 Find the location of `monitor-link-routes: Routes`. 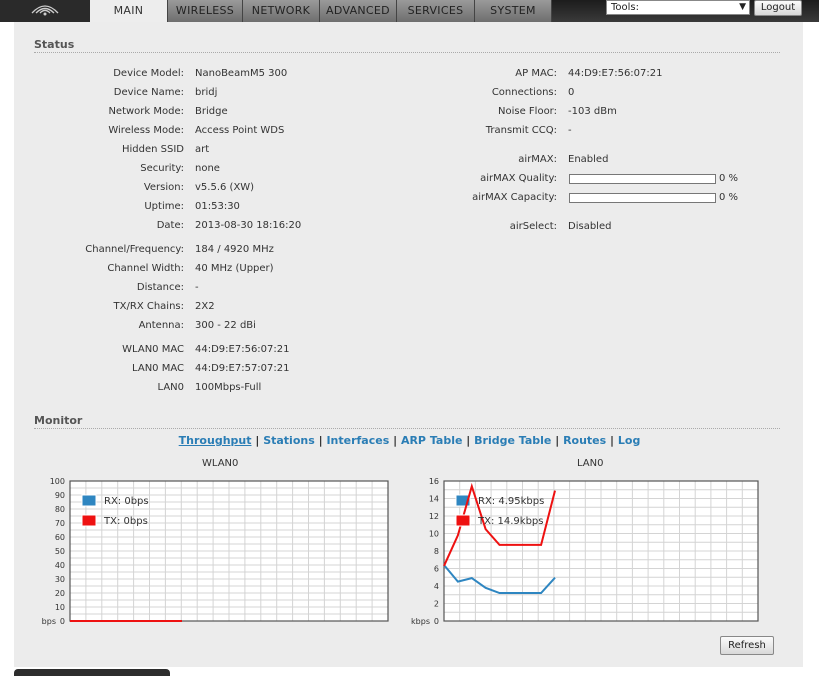

monitor-link-routes: Routes is located at coordinates (584, 440).